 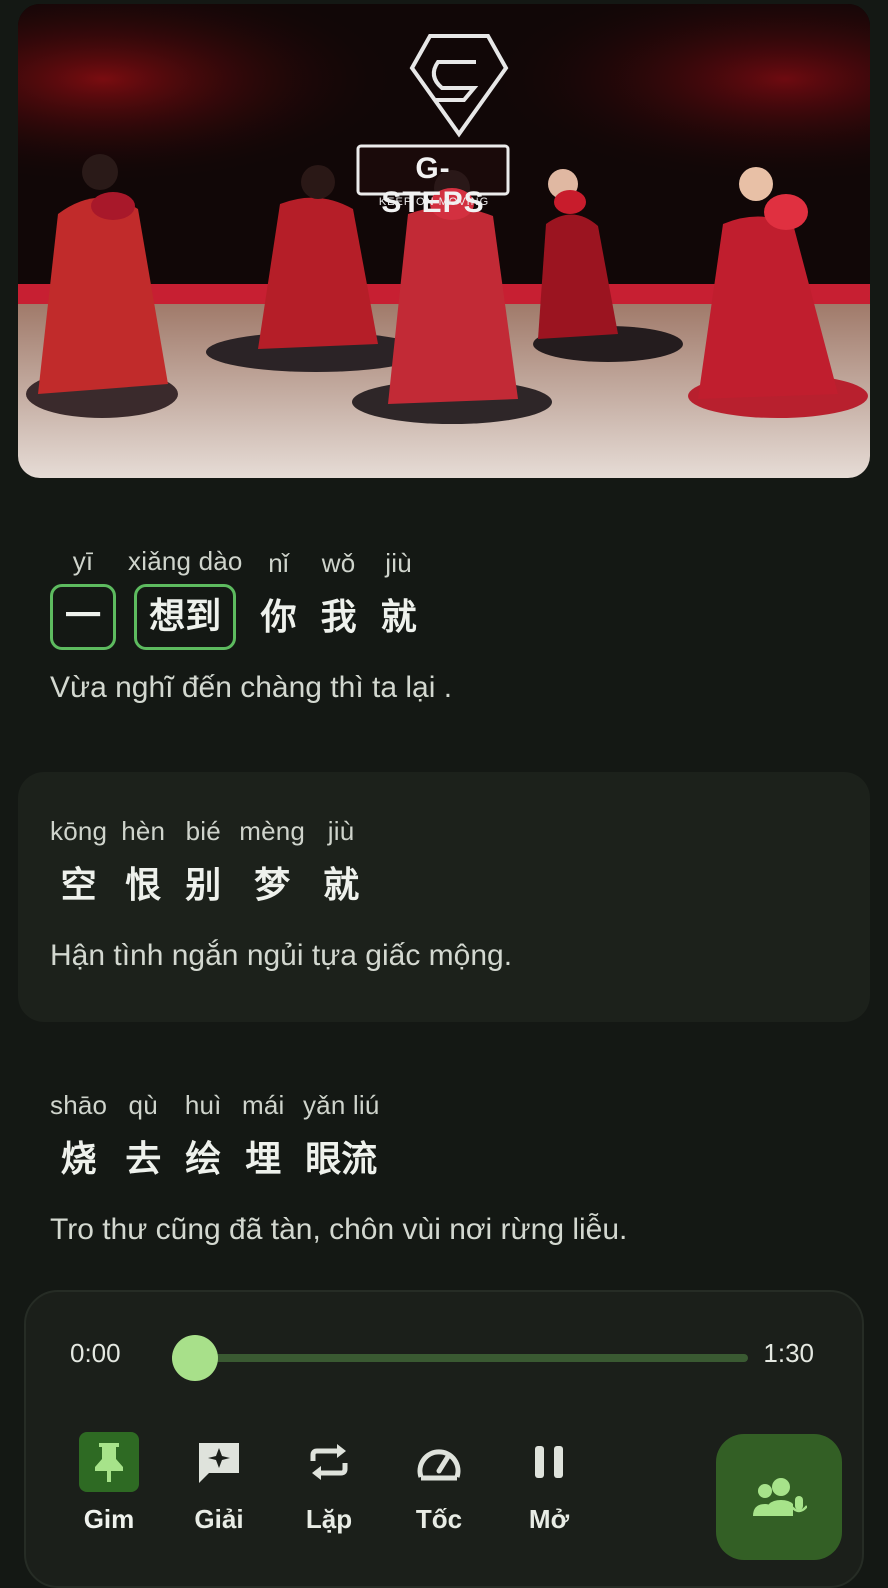 I want to click on pinyin: kōng, so click(x=79, y=831).